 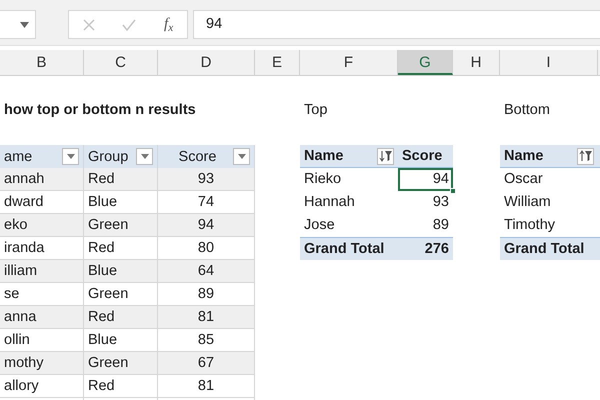 What do you see at coordinates (42, 386) in the screenshot?
I see `table-cell: allory` at bounding box center [42, 386].